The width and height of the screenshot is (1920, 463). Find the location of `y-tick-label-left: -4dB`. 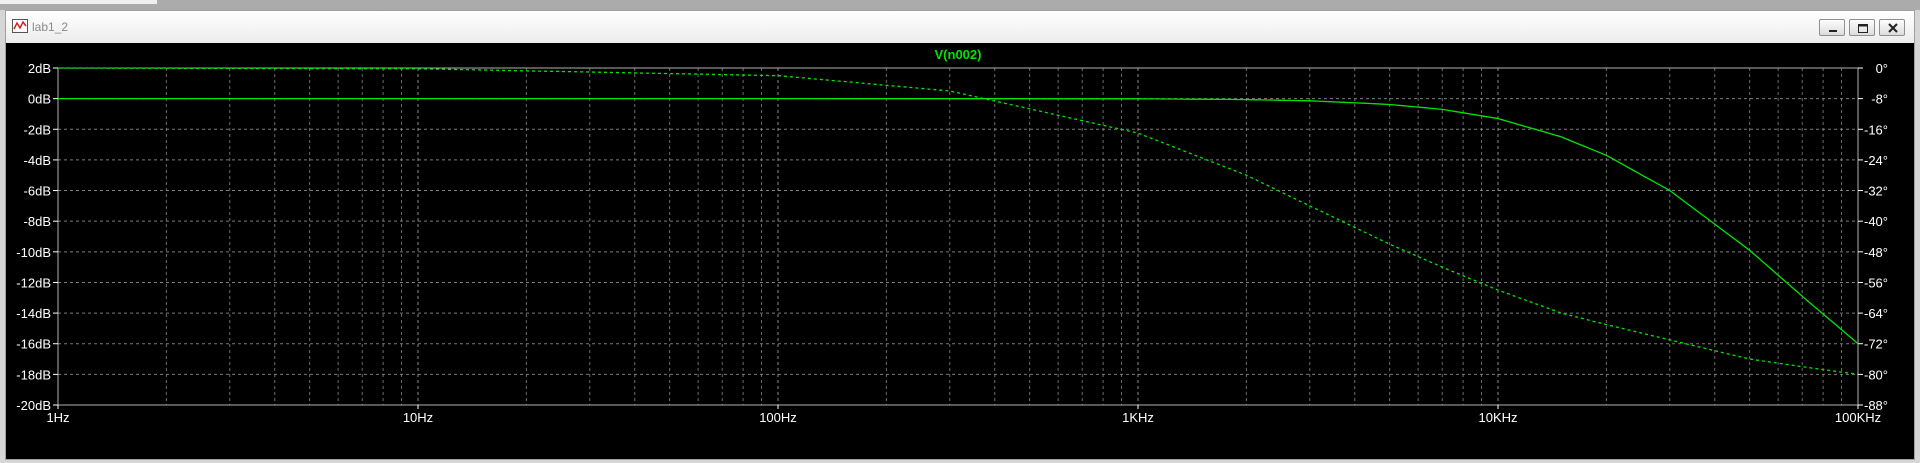

y-tick-label-left: -4dB is located at coordinates (37, 160).